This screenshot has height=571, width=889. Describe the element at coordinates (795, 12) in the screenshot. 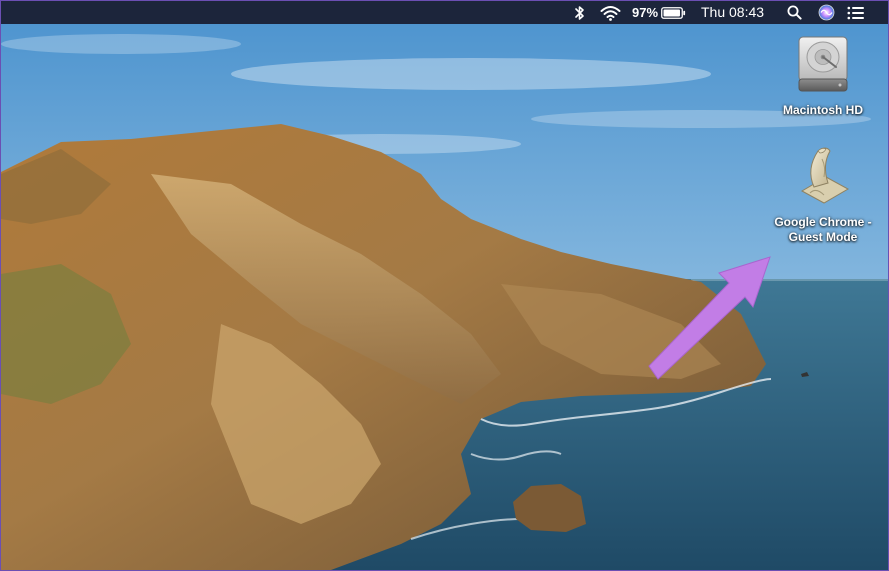

I see `search-icon` at that location.